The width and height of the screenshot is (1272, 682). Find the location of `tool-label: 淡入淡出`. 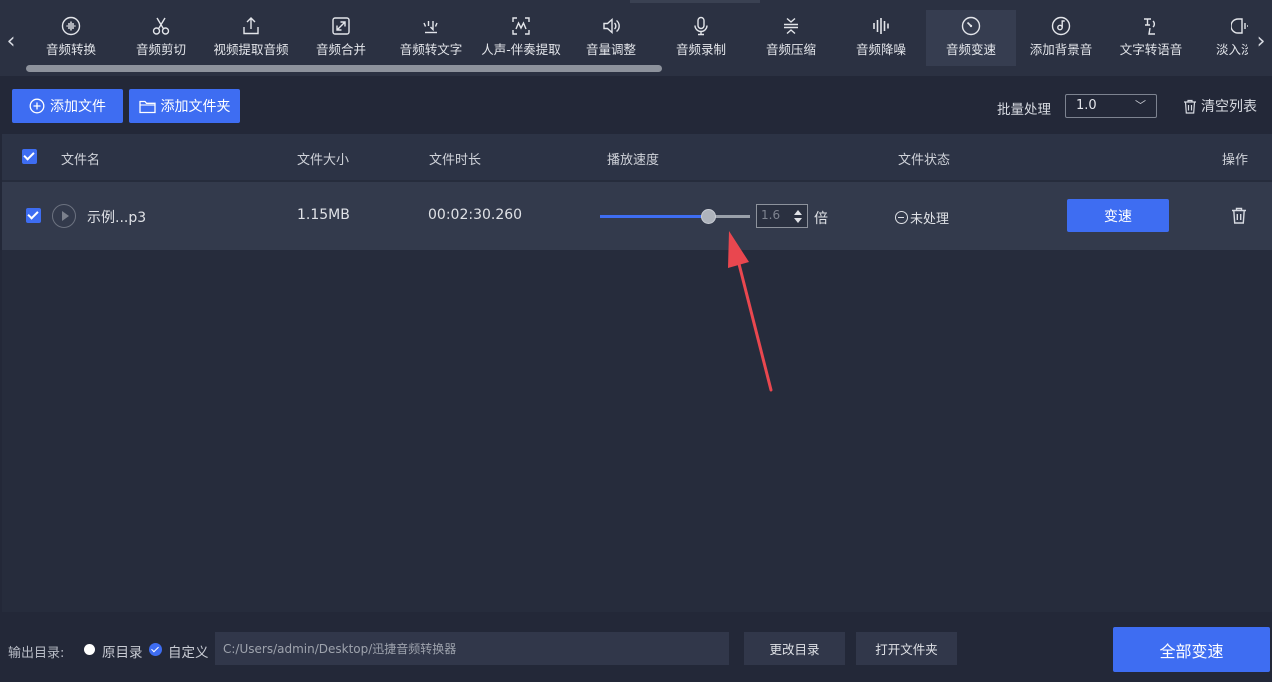

tool-label: 淡入淡出 is located at coordinates (1231, 49).